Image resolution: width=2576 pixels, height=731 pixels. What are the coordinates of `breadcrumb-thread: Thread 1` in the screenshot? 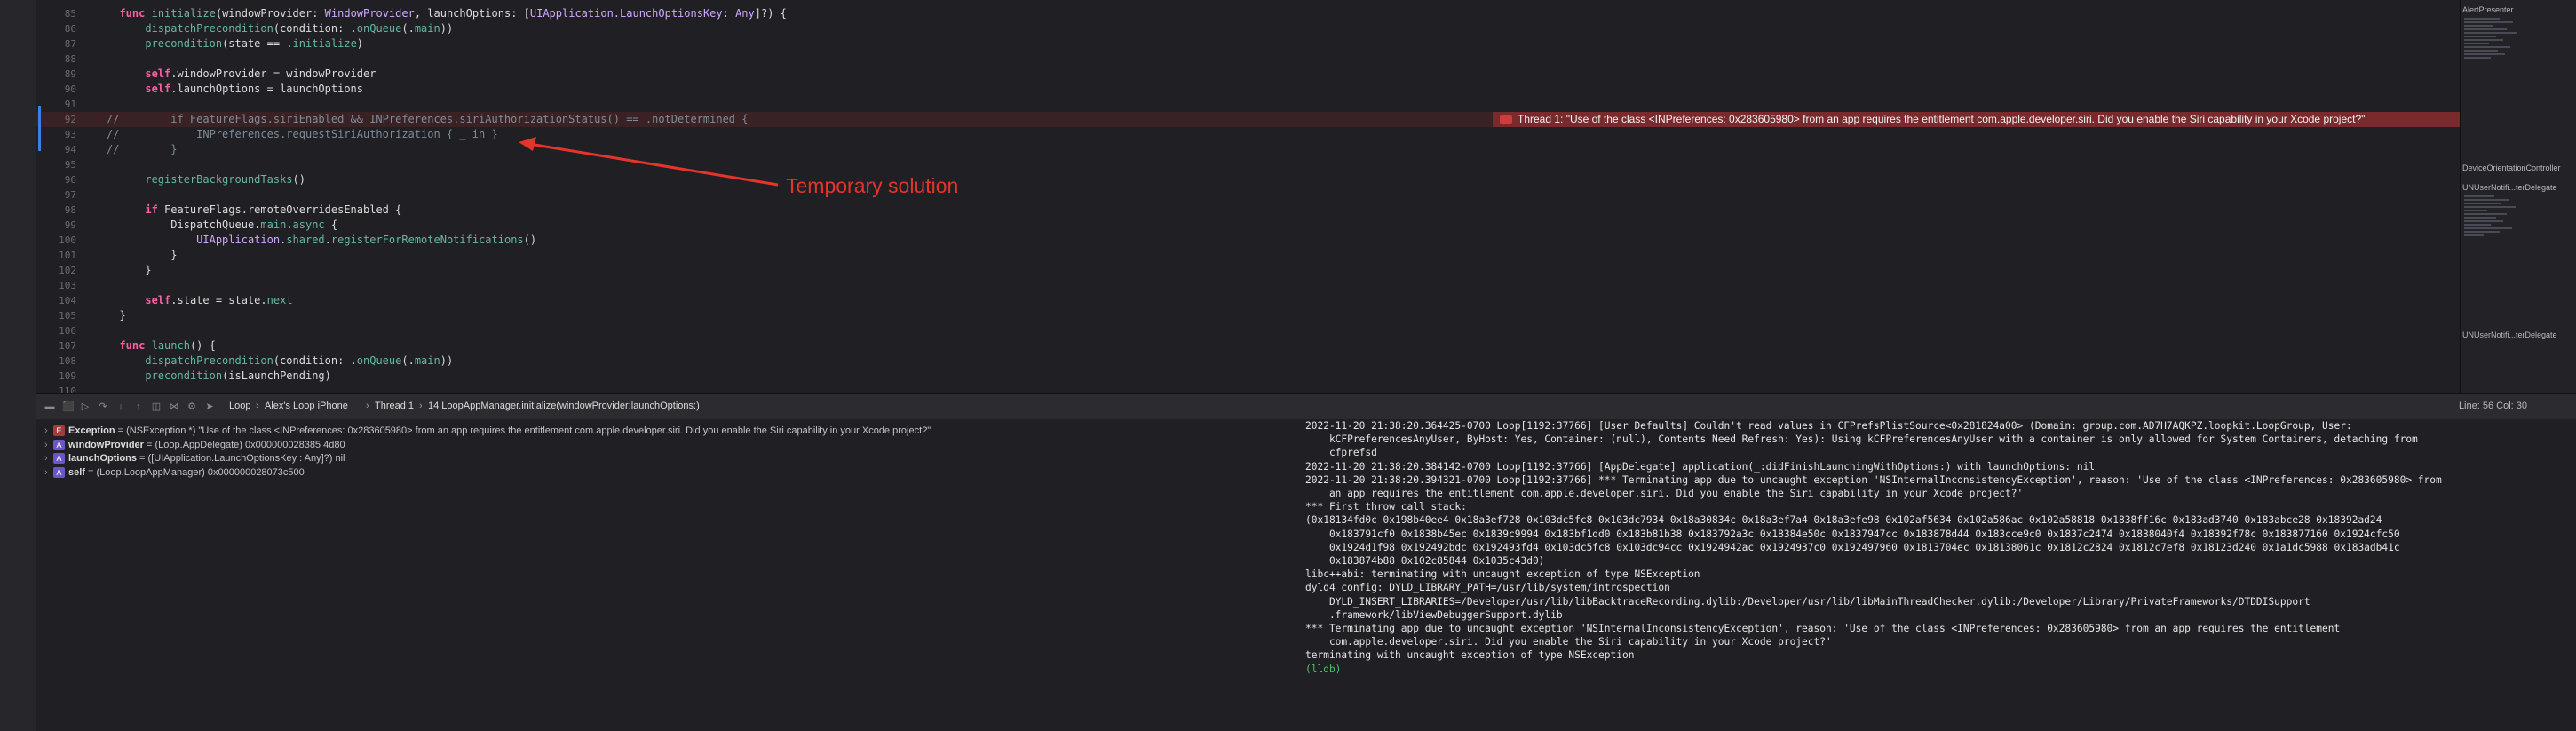 It's located at (395, 406).